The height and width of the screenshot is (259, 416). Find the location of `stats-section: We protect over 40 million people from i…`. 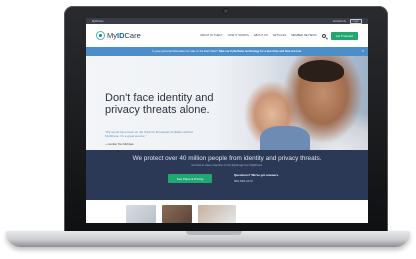

stats-section: We protect over 40 million people from i… is located at coordinates (227, 175).